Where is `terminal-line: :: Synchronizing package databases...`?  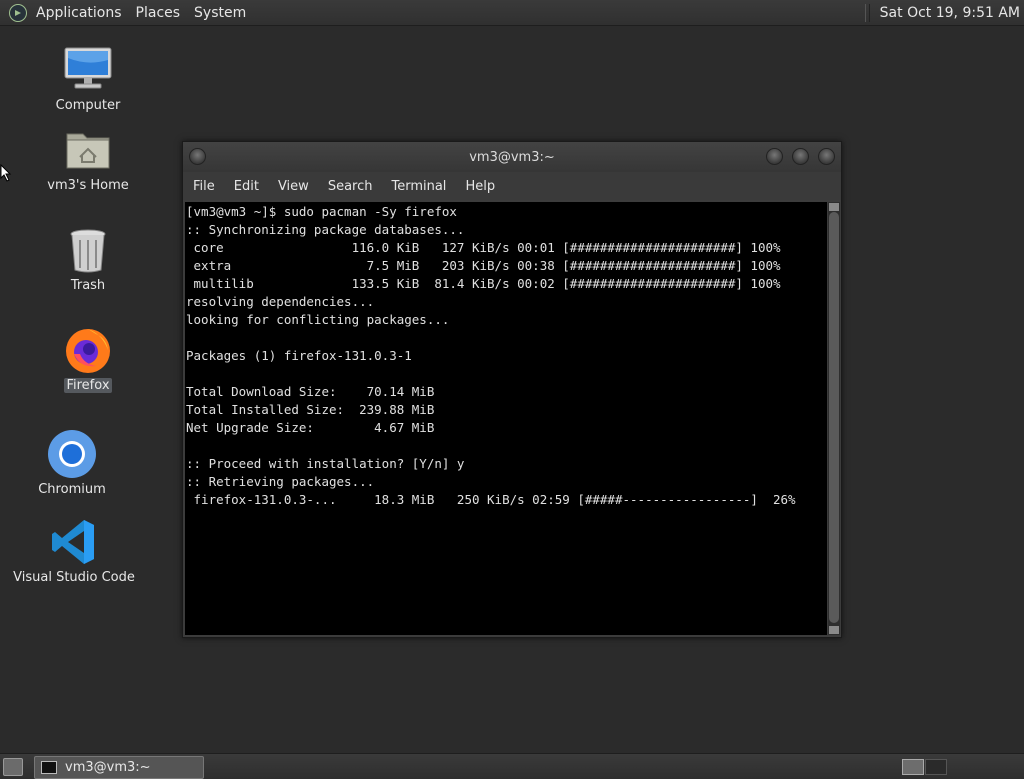 terminal-line: :: Synchronizing package databases... is located at coordinates (325, 229).